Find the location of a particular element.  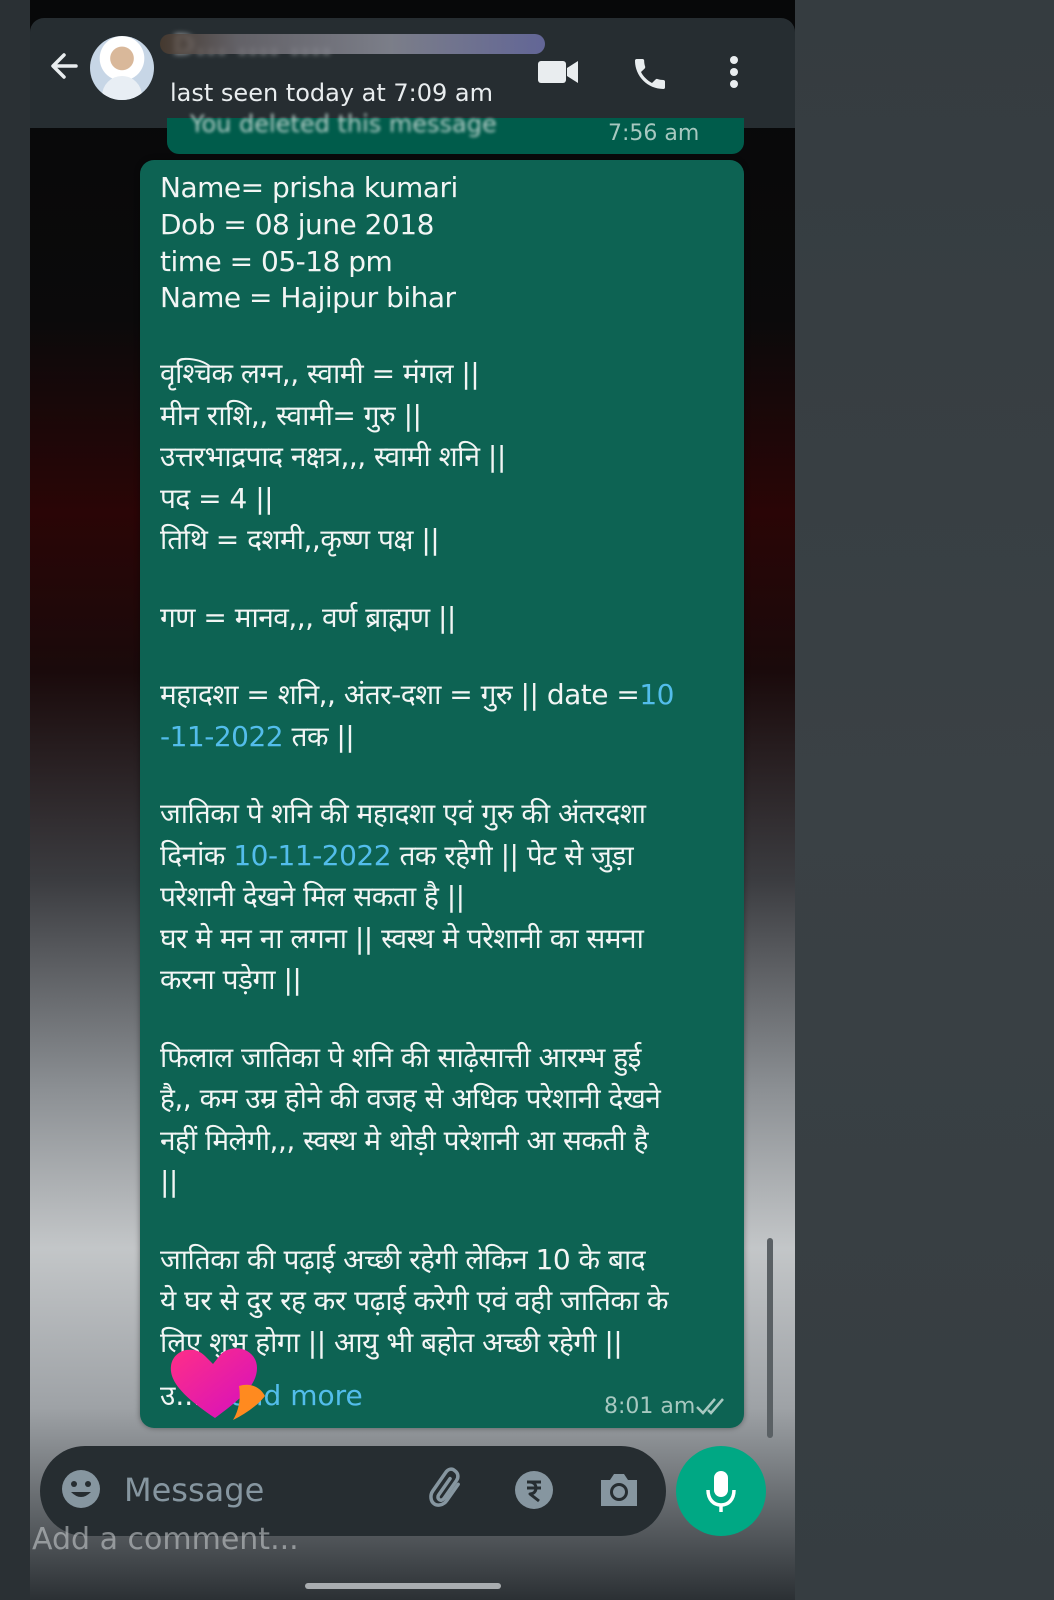

camera-icon is located at coordinates (619, 1490).